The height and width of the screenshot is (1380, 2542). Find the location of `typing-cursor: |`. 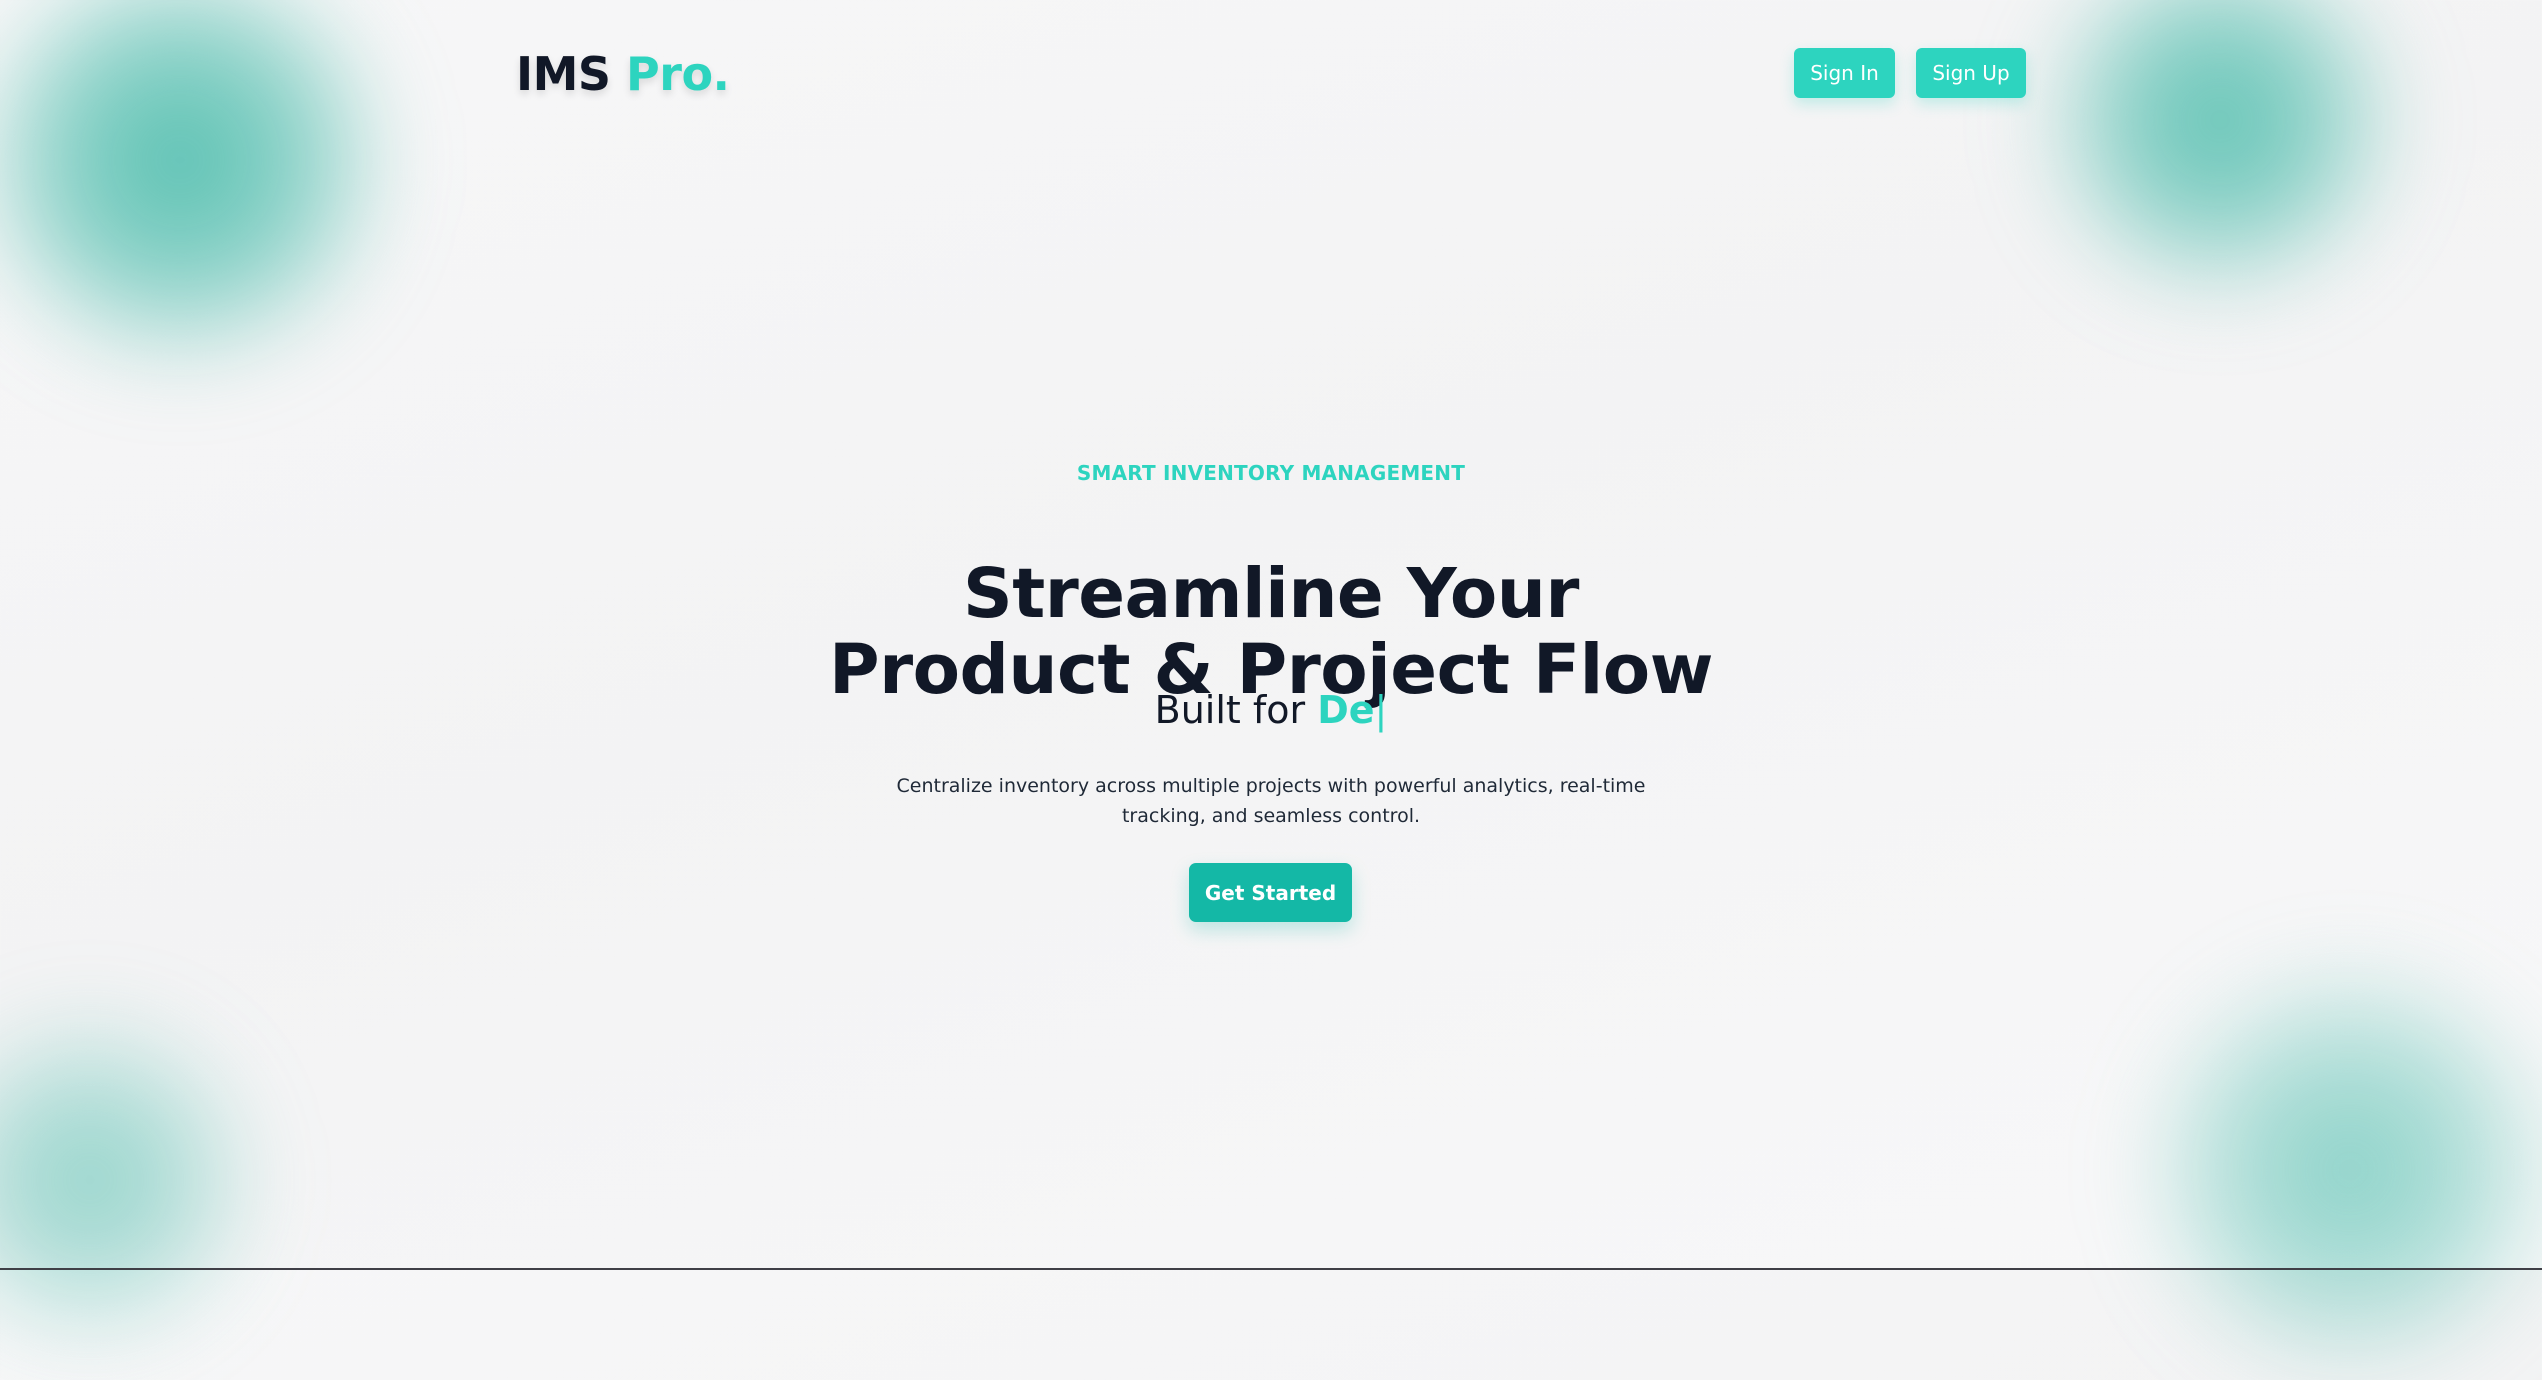

typing-cursor: | is located at coordinates (1381, 710).